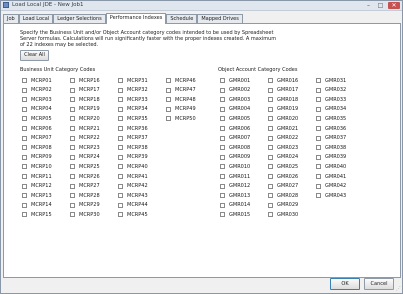 The image size is (403, 294). Describe the element at coordinates (345, 284) in the screenshot. I see `ok-button: OK` at that location.